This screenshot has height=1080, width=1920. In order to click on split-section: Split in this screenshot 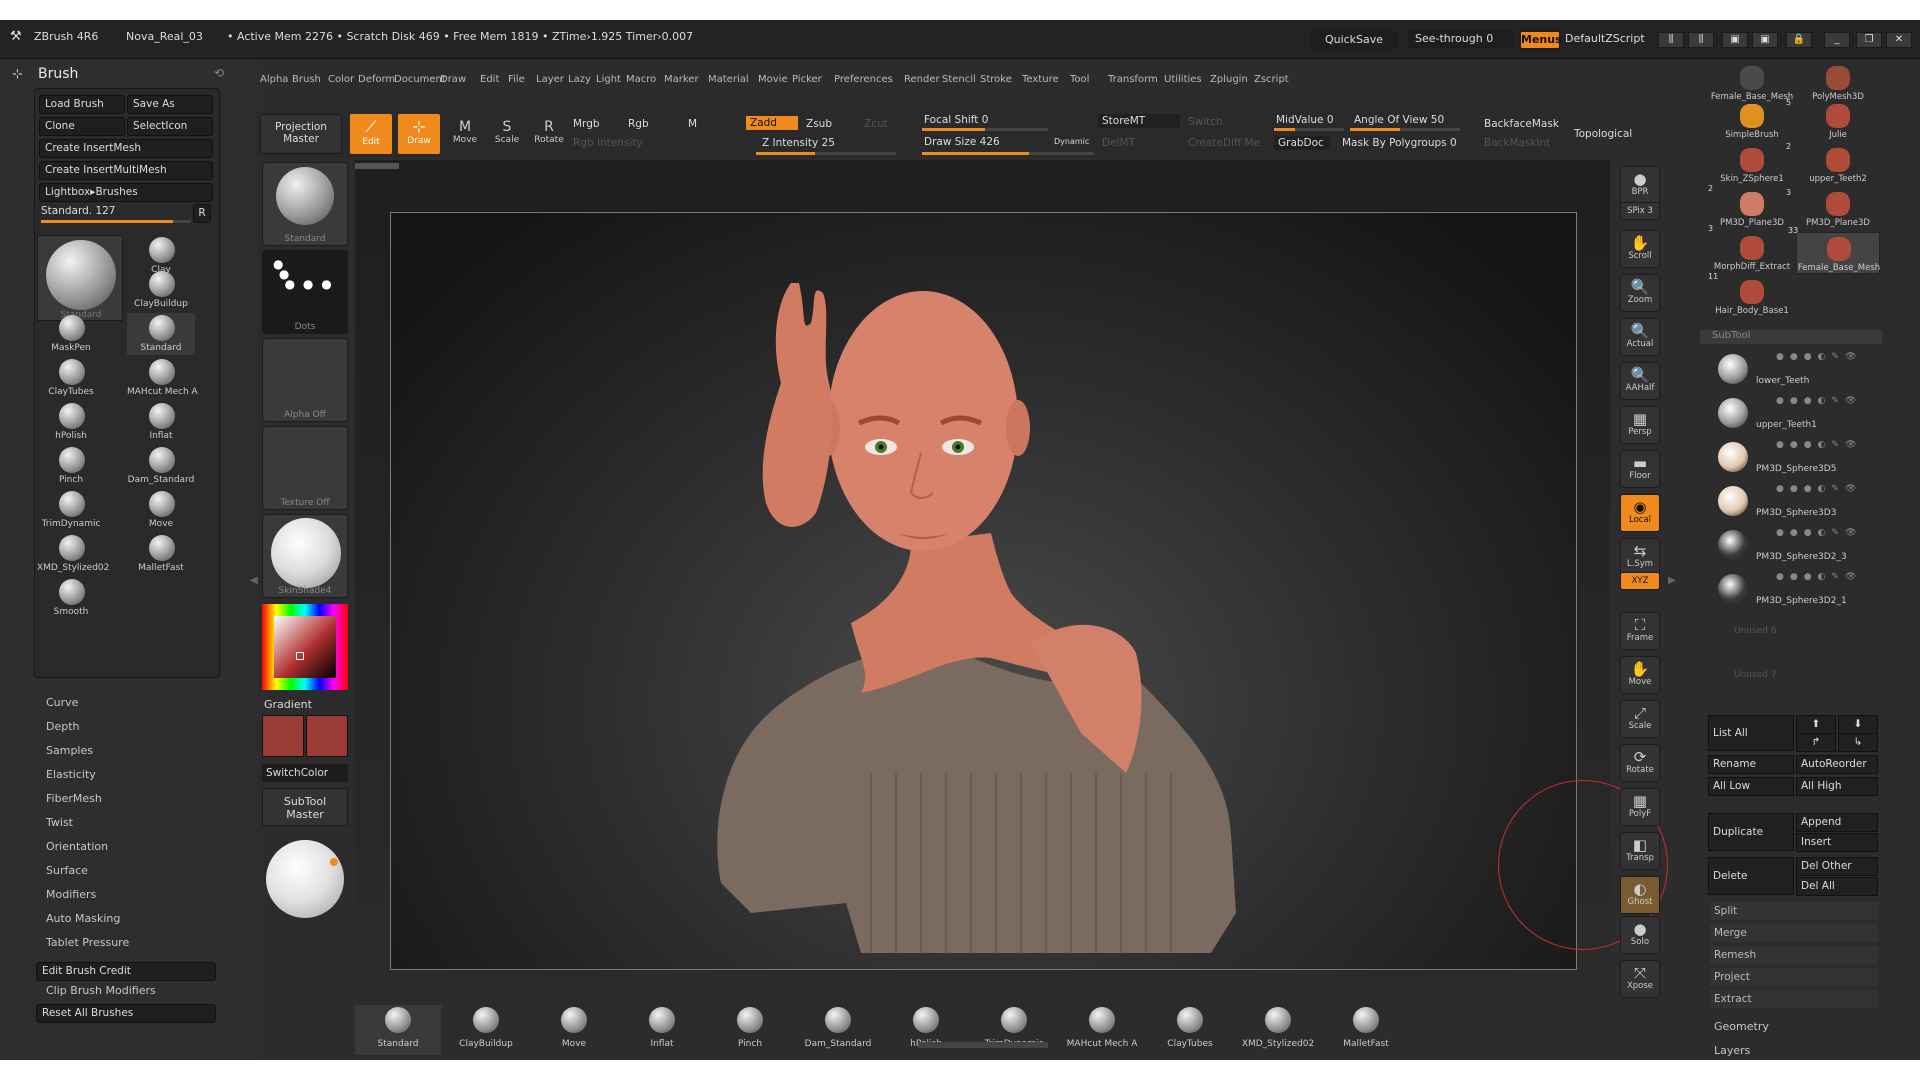, I will do `click(1794, 911)`.